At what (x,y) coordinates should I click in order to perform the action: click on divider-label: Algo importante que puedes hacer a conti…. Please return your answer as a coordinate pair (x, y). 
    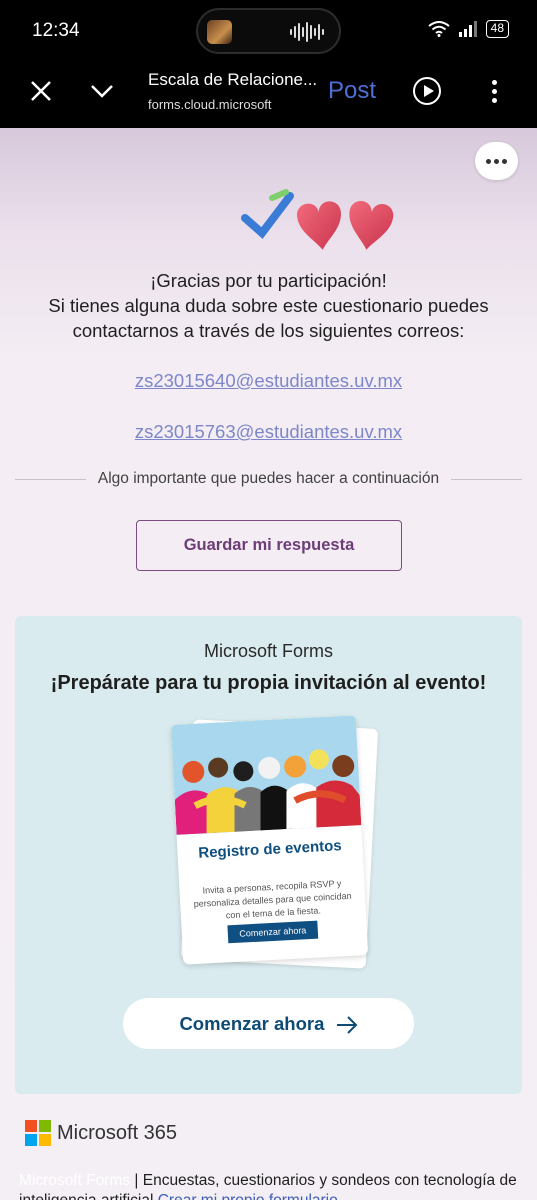
    Looking at the image, I should click on (268, 478).